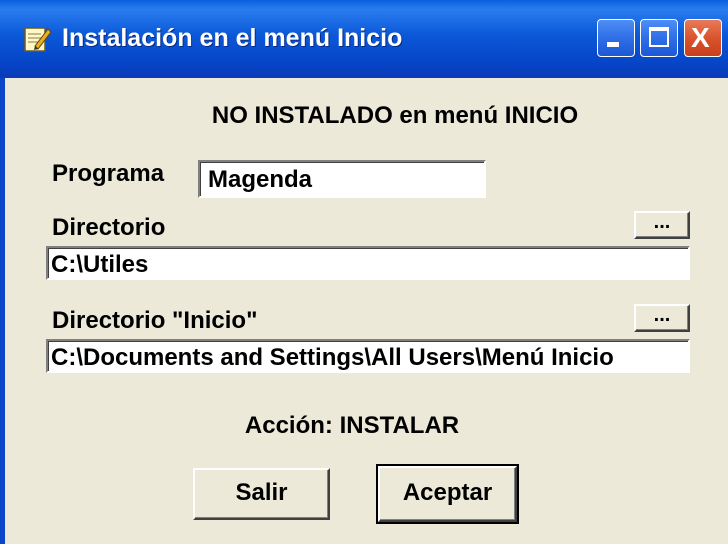 This screenshot has height=544, width=728. I want to click on close-icon: X, so click(700, 37).